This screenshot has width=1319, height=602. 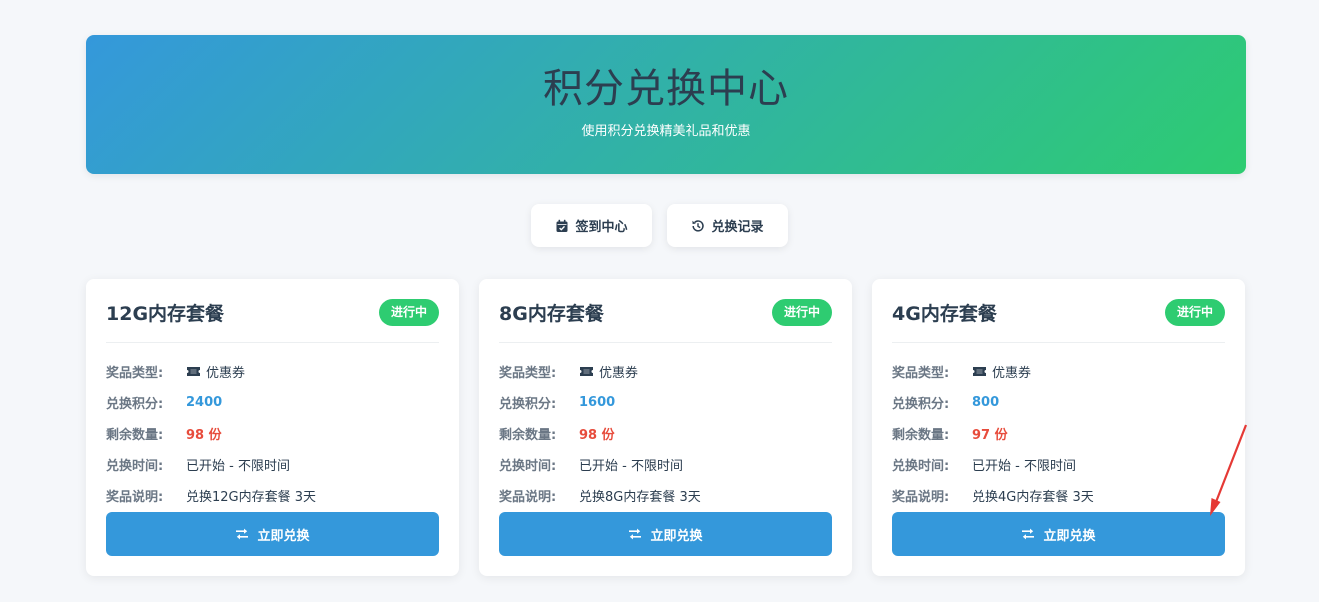 I want to click on info-row-desc: 奖品说明: 兑换8G内存套餐 3天, so click(x=665, y=495).